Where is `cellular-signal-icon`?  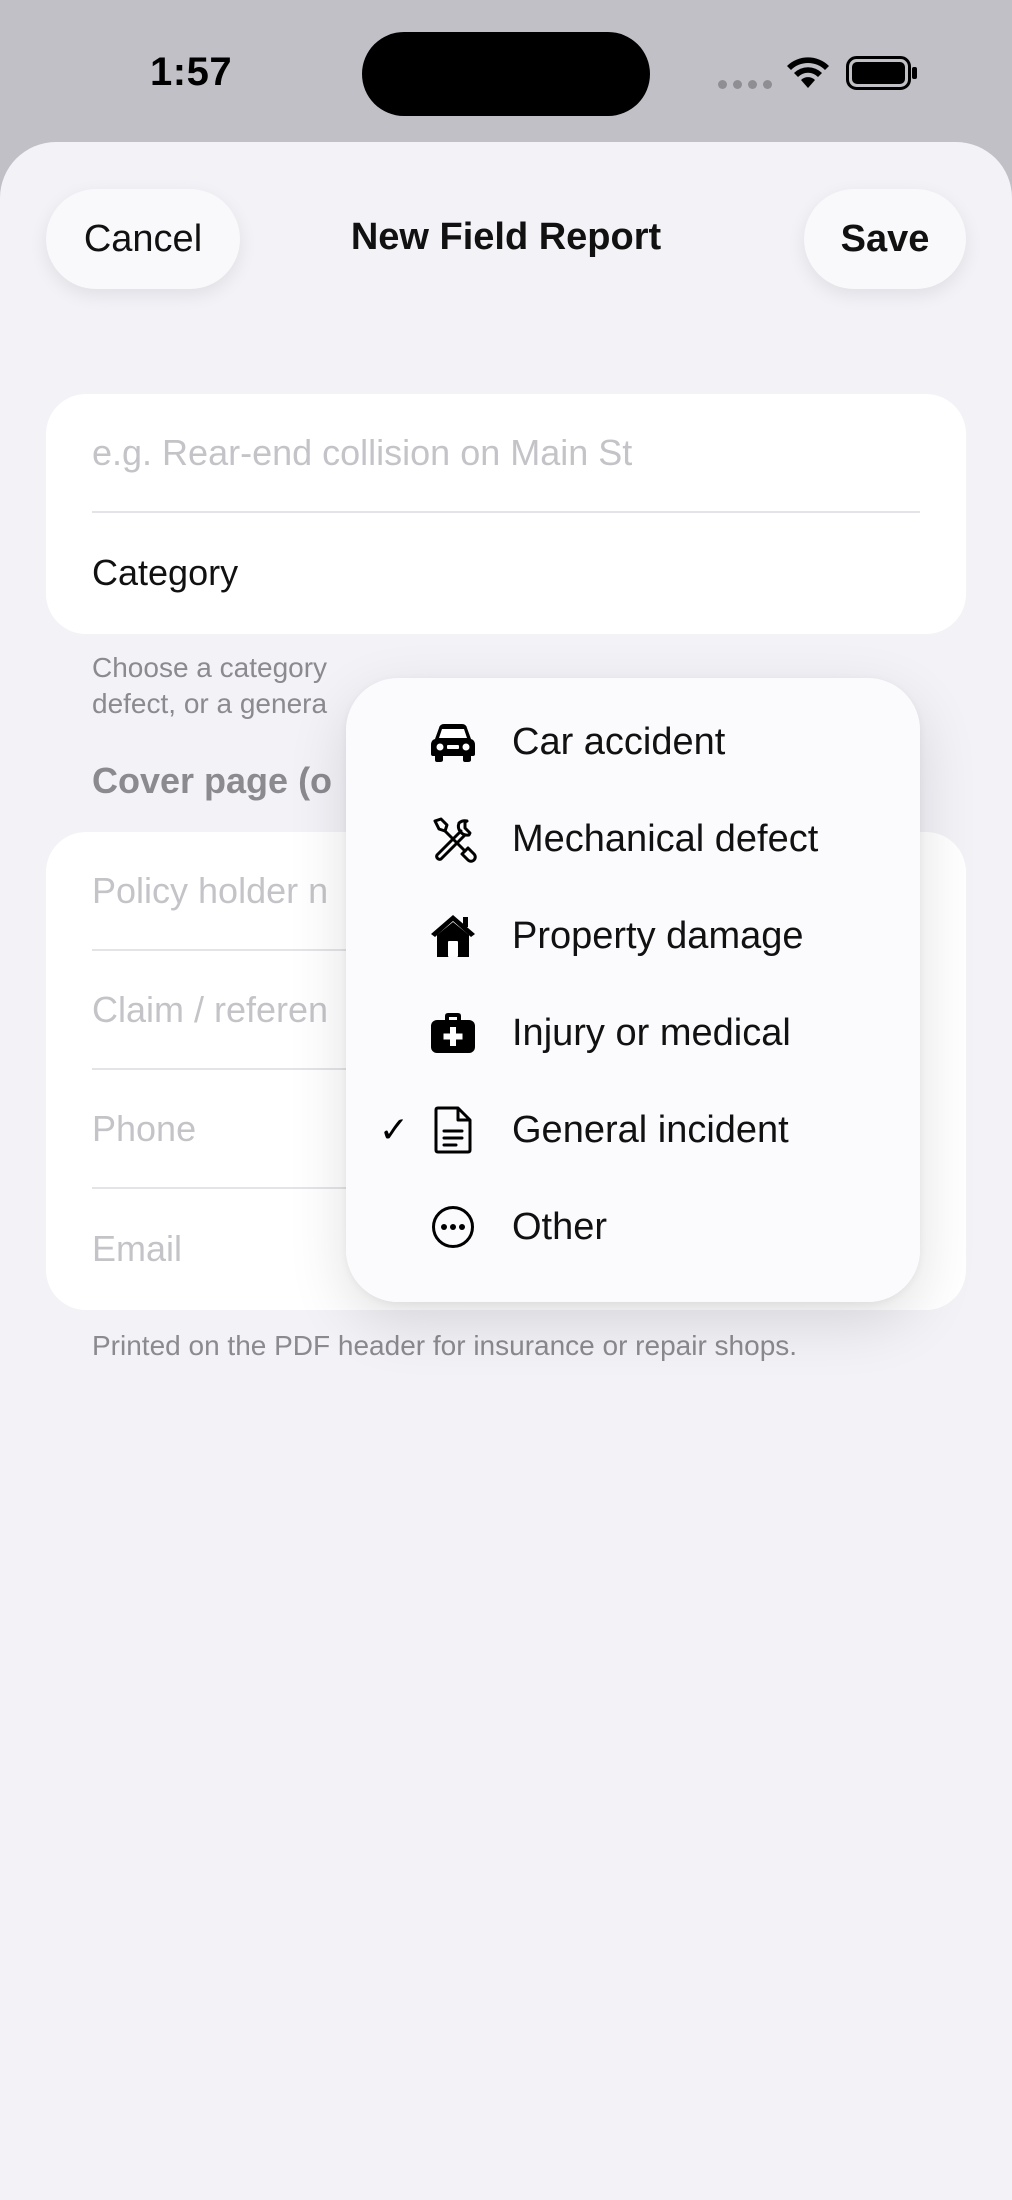 cellular-signal-icon is located at coordinates (745, 84).